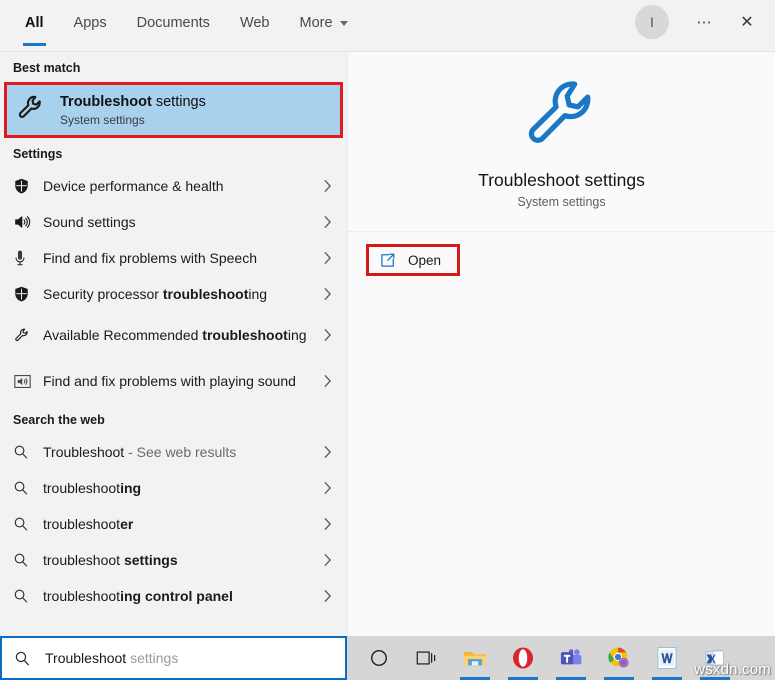  I want to click on label-bold: troubleshoot, so click(245, 334).